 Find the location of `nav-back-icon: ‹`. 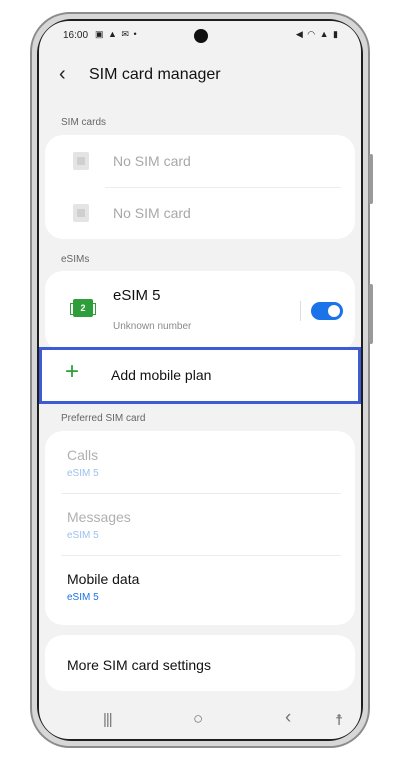

nav-back-icon: ‹ is located at coordinates (288, 718).